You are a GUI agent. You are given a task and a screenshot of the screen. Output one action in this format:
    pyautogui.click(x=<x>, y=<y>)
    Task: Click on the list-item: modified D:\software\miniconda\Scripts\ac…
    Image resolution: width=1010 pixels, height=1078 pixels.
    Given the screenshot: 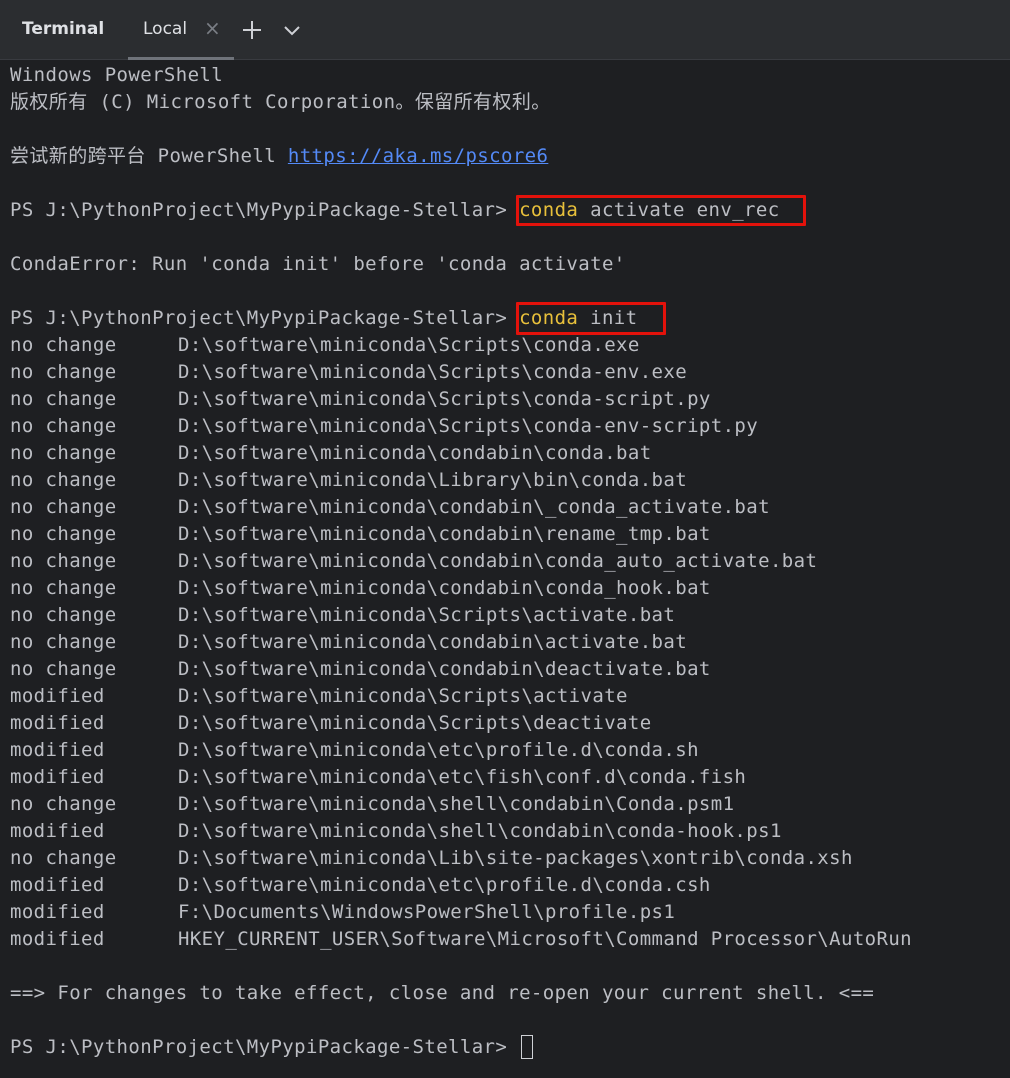 What is the action you would take?
    pyautogui.click(x=318, y=696)
    